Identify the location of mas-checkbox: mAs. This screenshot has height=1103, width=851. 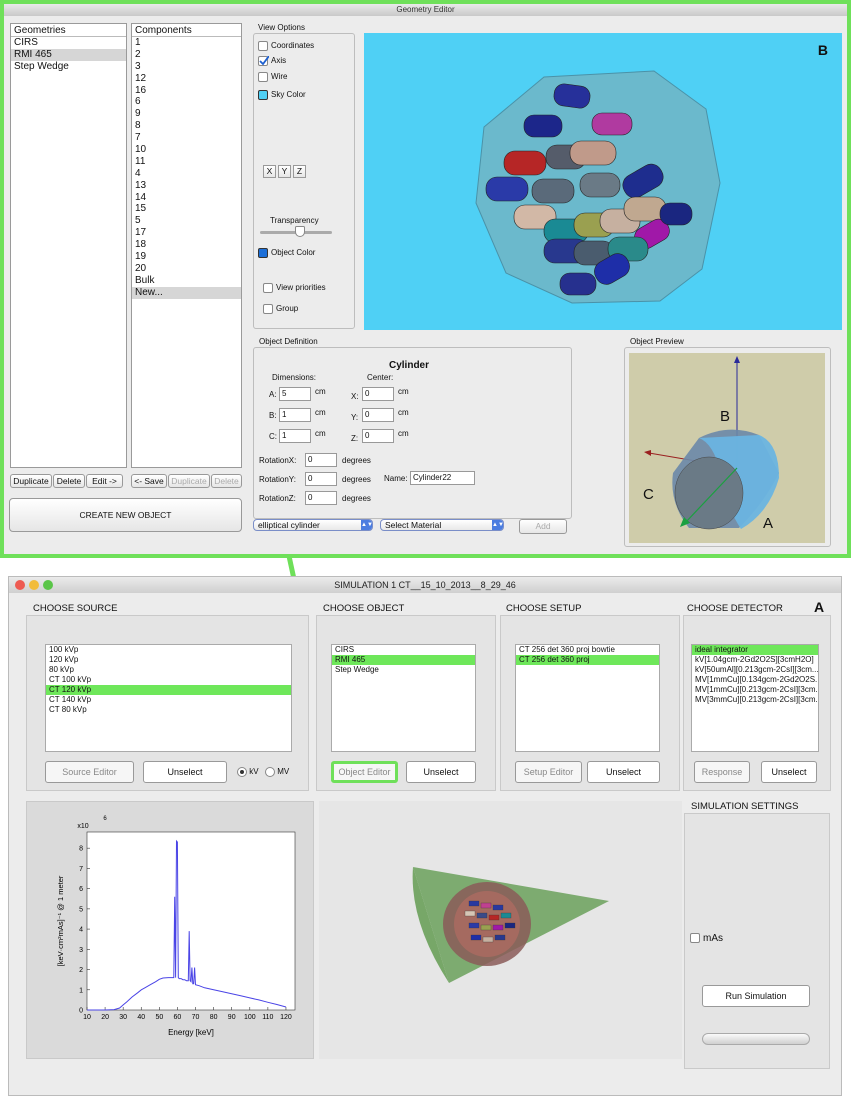
(706, 938).